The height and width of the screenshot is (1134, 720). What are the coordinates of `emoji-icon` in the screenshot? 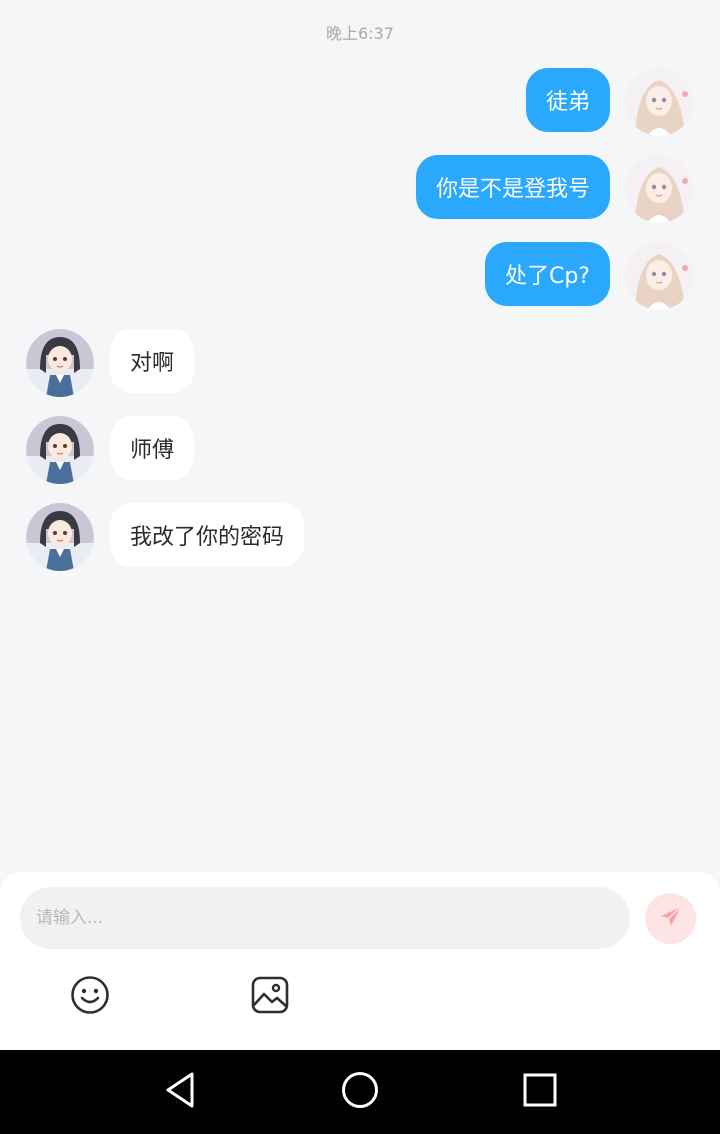 It's located at (90, 997).